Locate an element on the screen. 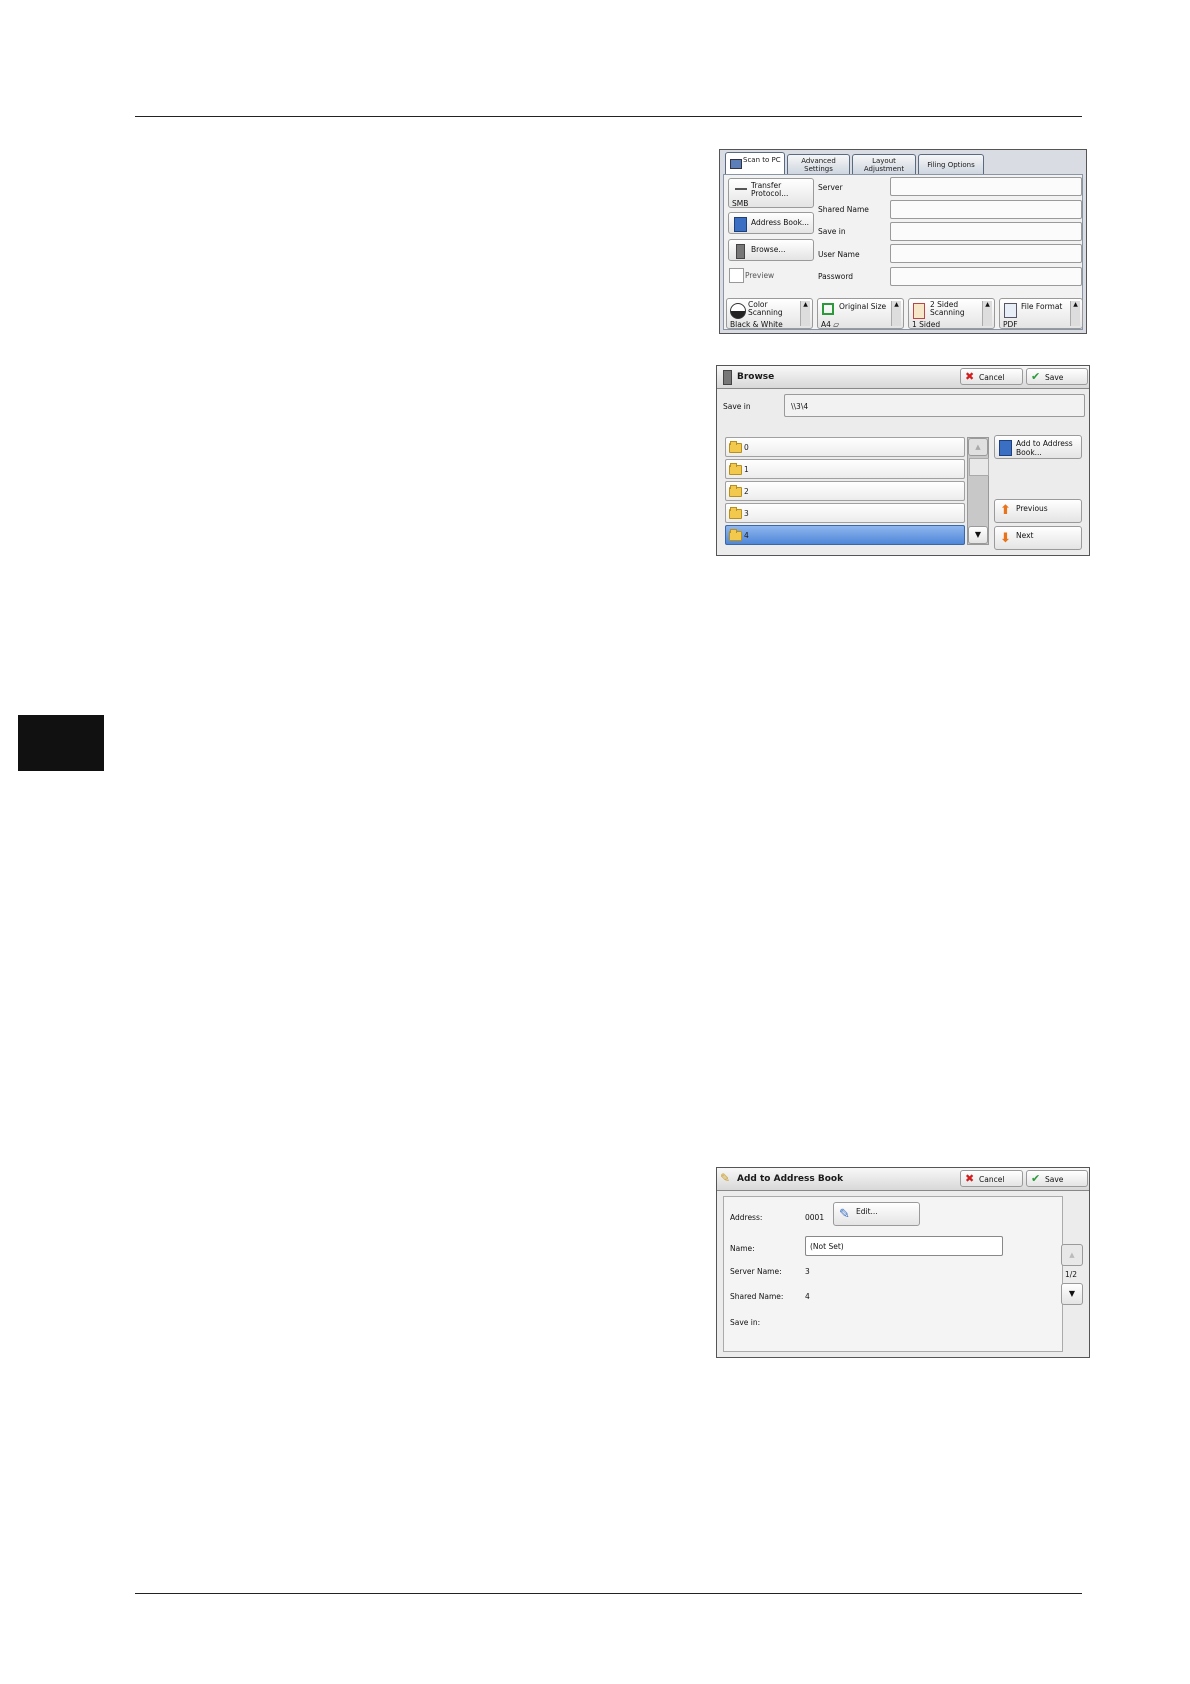 The height and width of the screenshot is (1684, 1190). tab-label: Layout Adjustment is located at coordinates (884, 165).